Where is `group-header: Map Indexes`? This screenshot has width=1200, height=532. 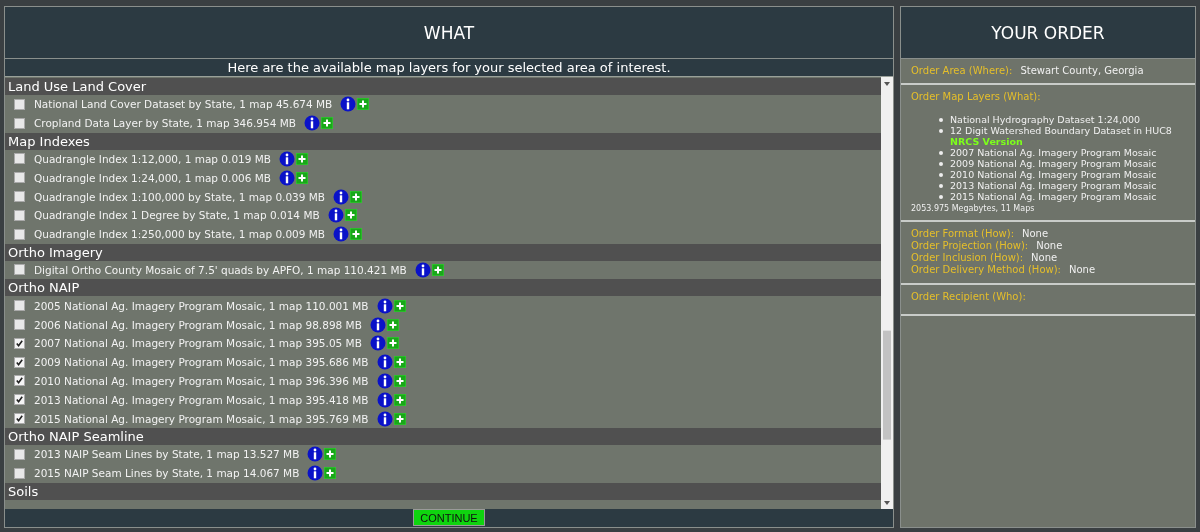
group-header: Map Indexes is located at coordinates (443, 141).